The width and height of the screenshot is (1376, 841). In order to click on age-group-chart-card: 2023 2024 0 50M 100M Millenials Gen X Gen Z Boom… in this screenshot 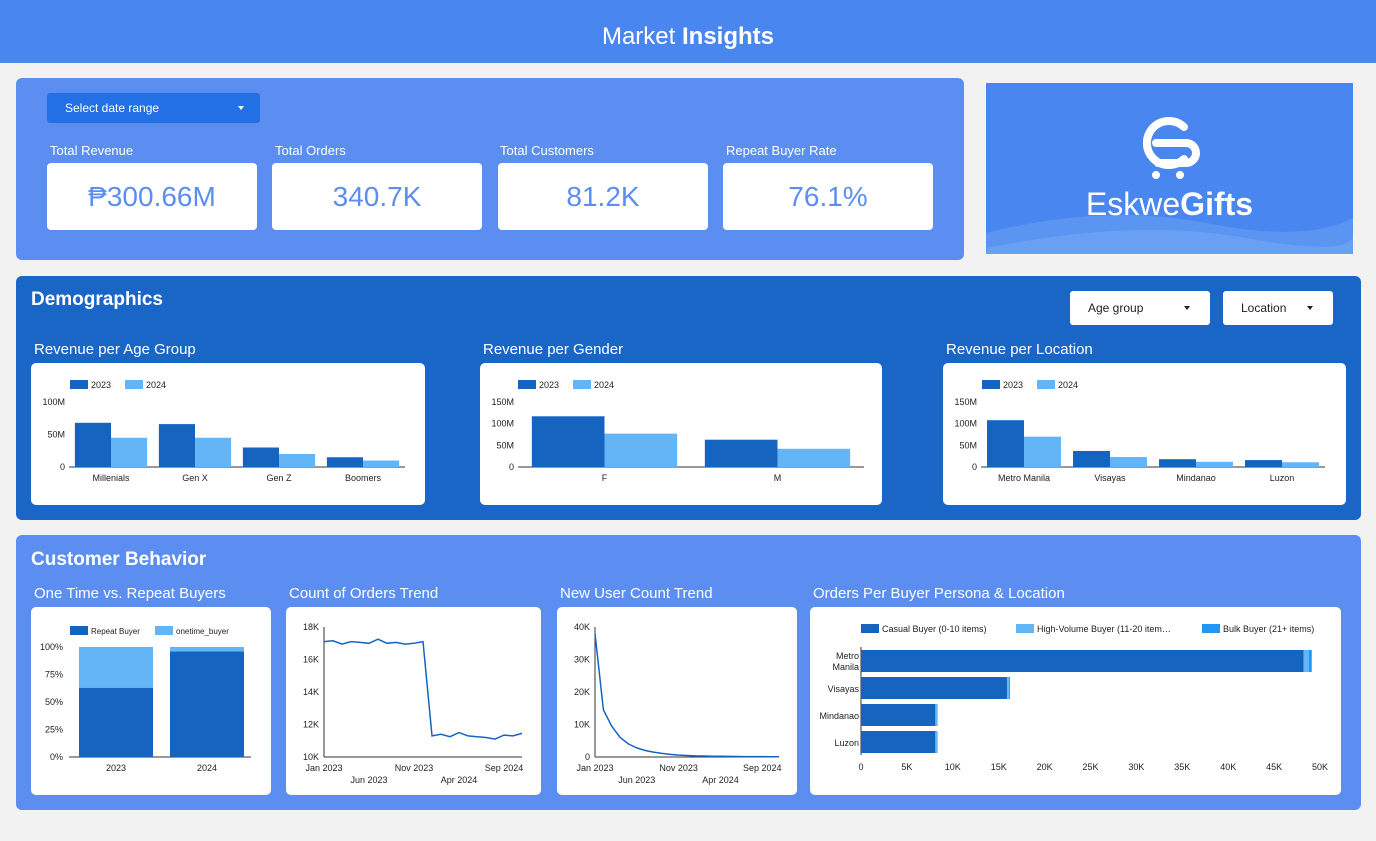, I will do `click(228, 434)`.